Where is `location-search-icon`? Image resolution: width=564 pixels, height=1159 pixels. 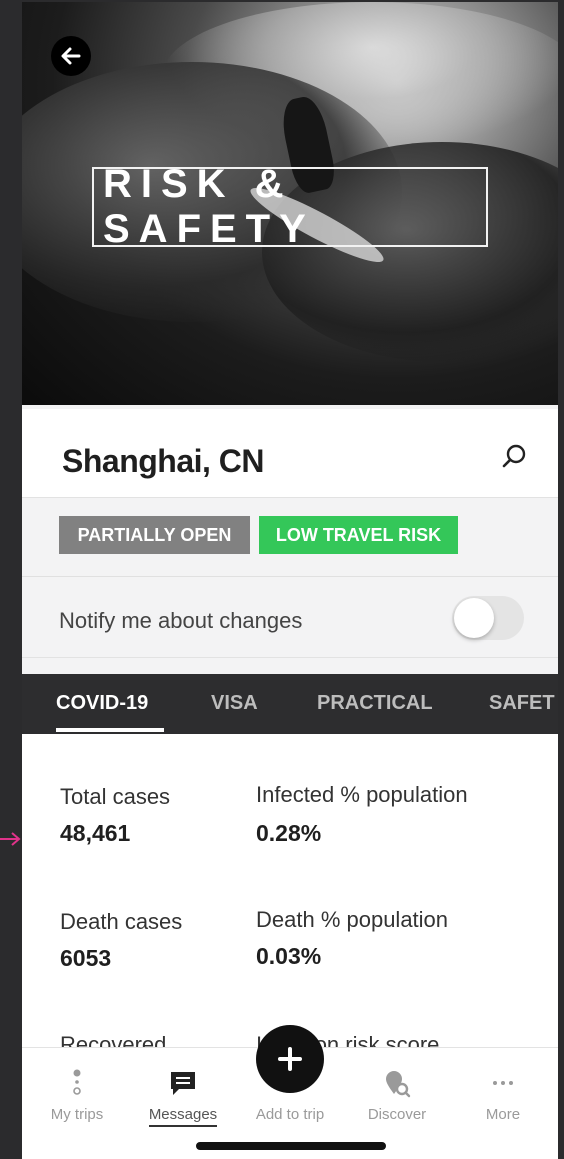
location-search-icon is located at coordinates (398, 1084).